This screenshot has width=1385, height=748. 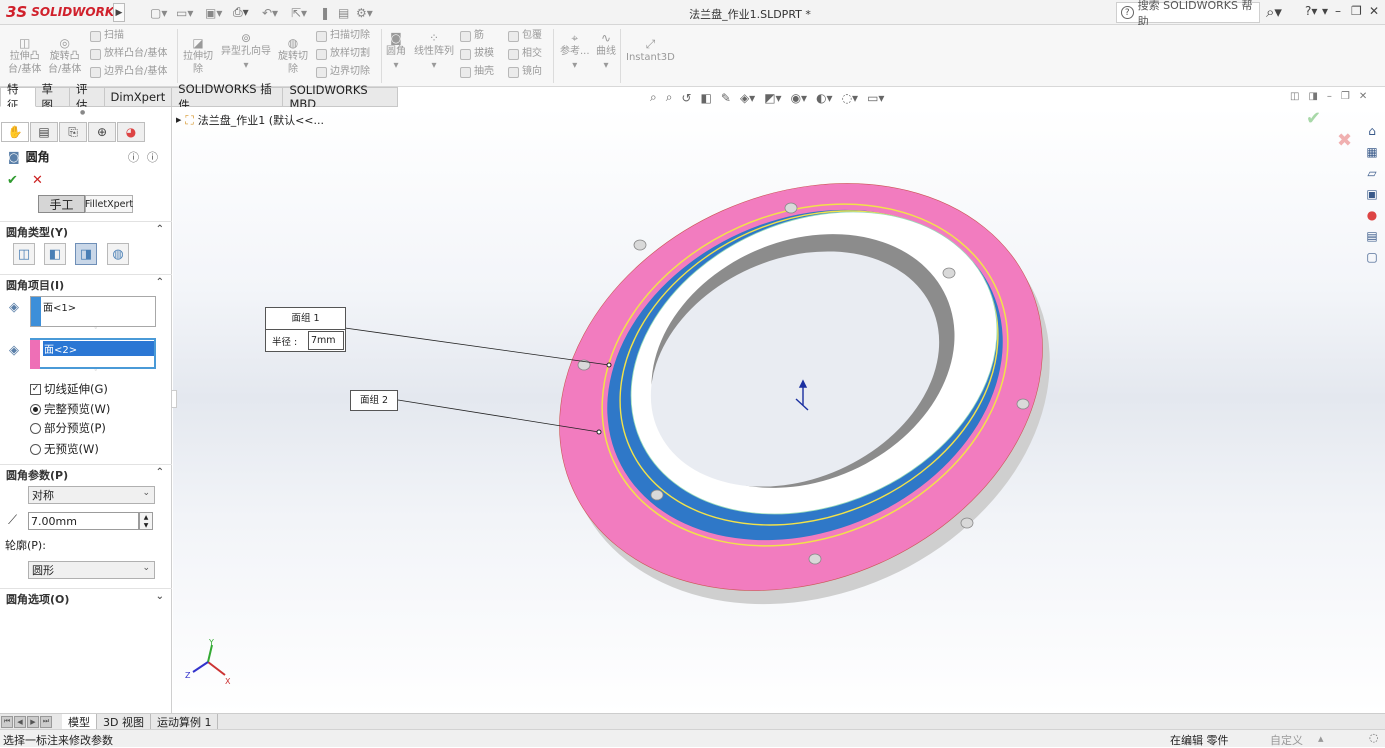 I want to click on forum-icon: ▢, so click(x=1372, y=257).